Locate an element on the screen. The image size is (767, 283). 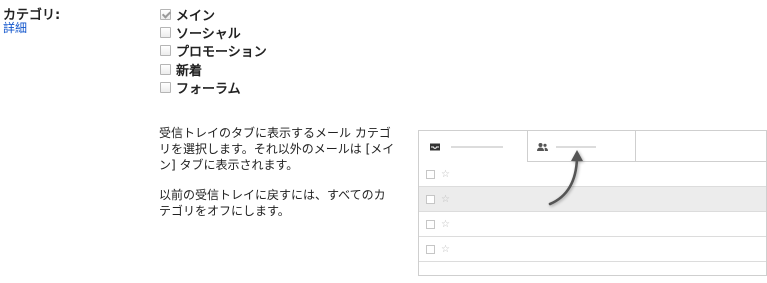
main-checkbox is located at coordinates (165, 14).